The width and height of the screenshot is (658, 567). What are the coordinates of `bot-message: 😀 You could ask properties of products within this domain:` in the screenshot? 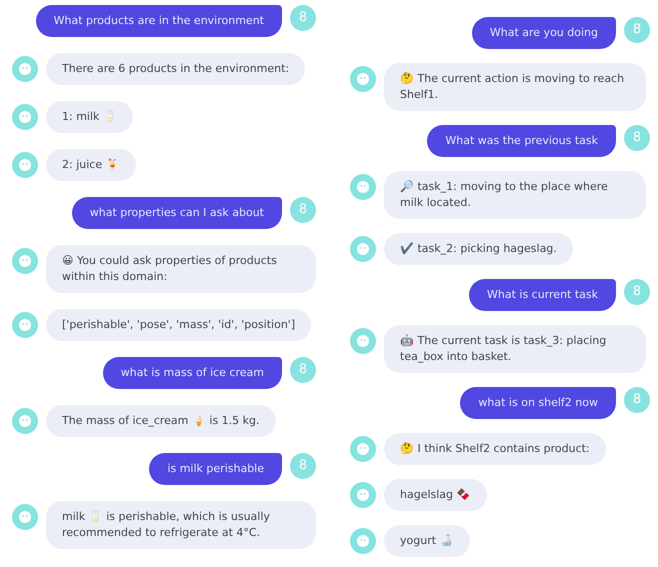 It's located at (181, 269).